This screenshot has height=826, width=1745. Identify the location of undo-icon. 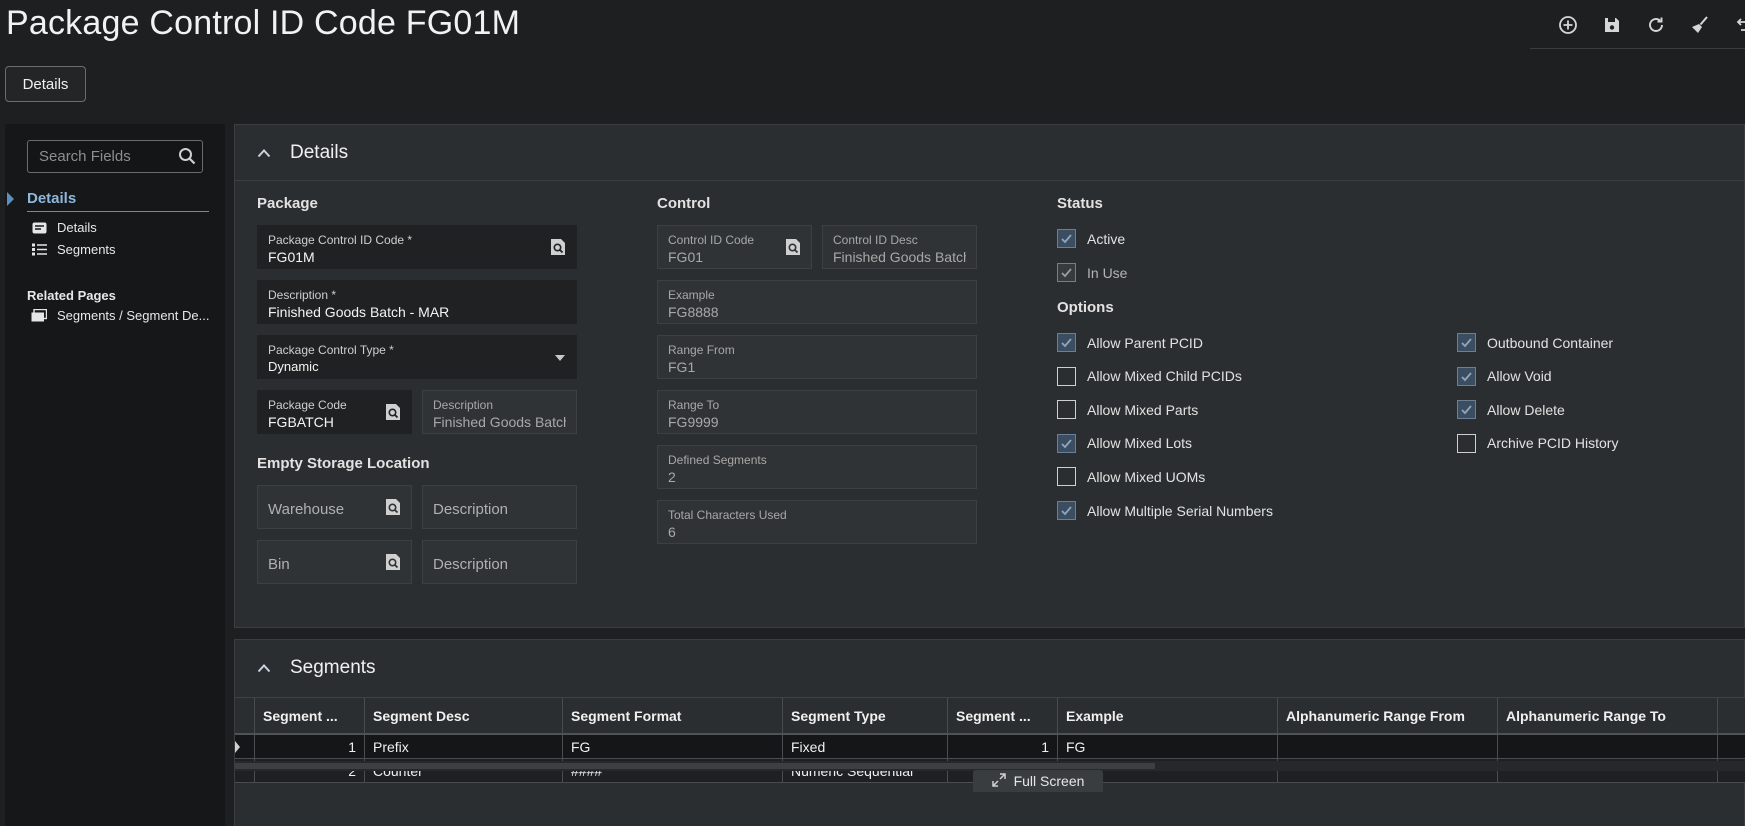
(1738, 25).